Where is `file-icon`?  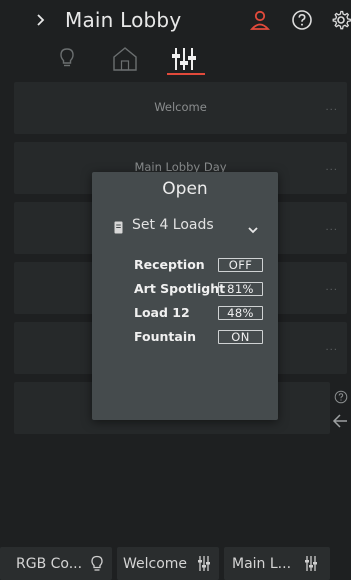
file-icon is located at coordinates (118, 226).